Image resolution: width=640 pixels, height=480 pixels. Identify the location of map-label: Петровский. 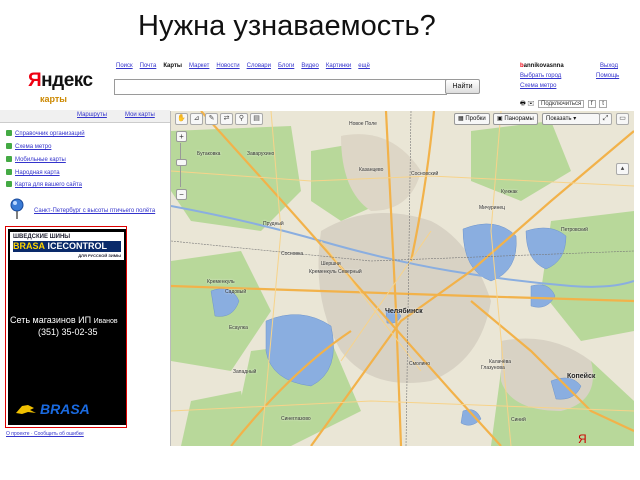
(574, 230).